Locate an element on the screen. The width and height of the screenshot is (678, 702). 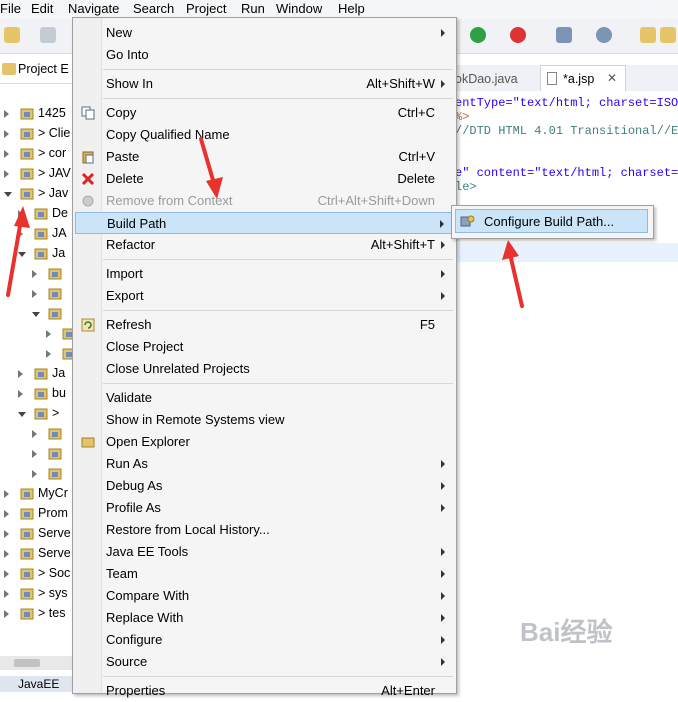
run-icon is located at coordinates (478, 35).